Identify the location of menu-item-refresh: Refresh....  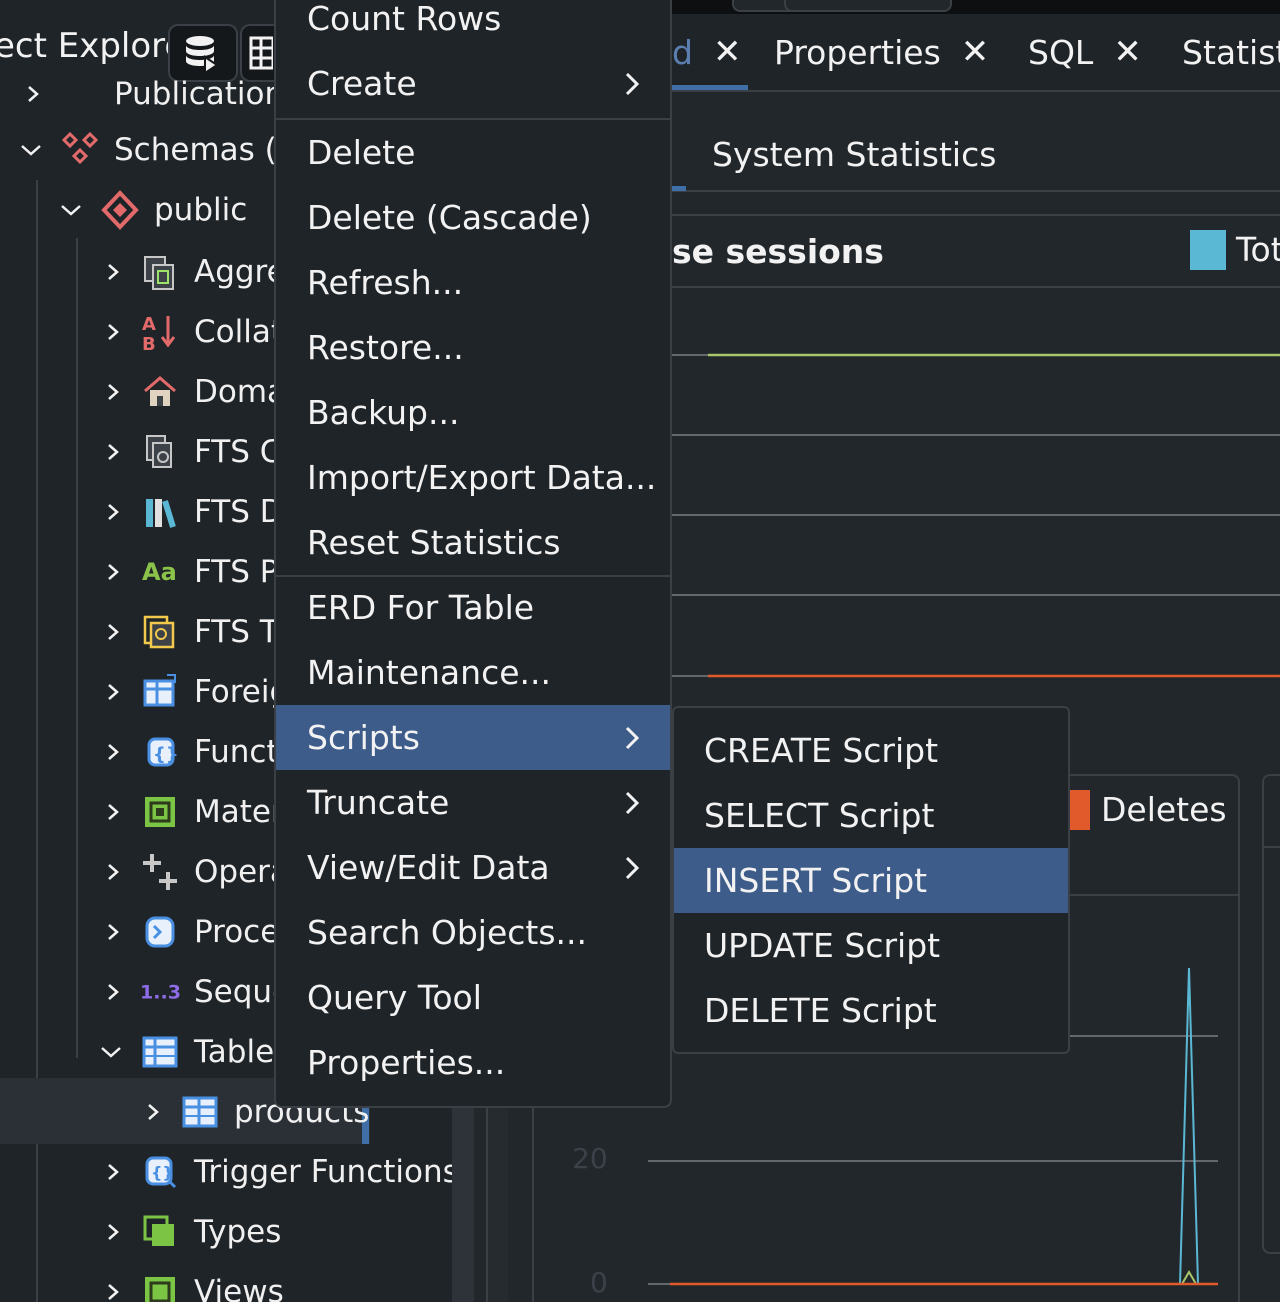
(473, 282).